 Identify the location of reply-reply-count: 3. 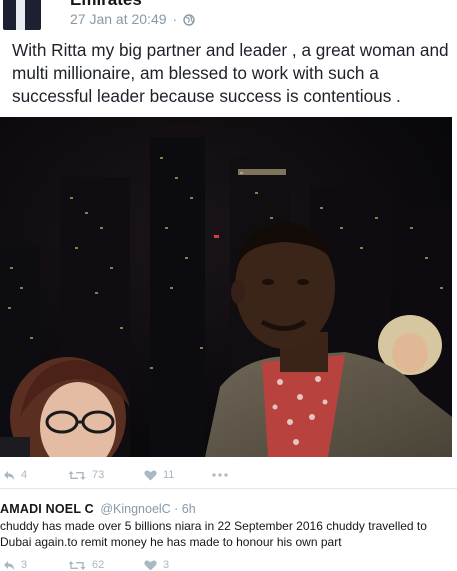
(24, 565).